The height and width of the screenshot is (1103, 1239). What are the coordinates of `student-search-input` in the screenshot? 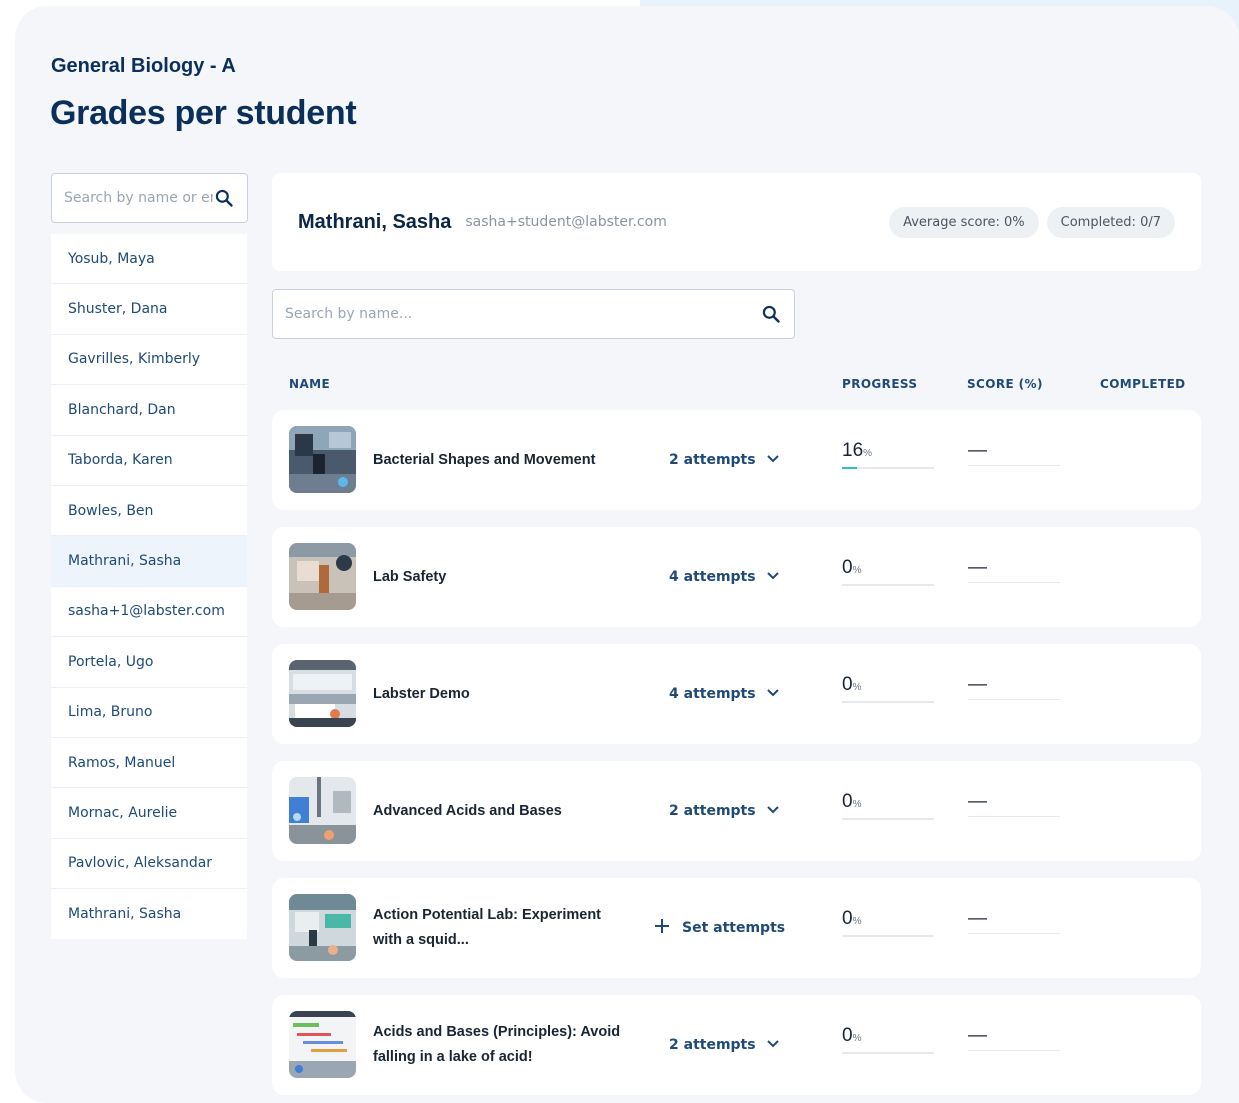 It's located at (138, 198).